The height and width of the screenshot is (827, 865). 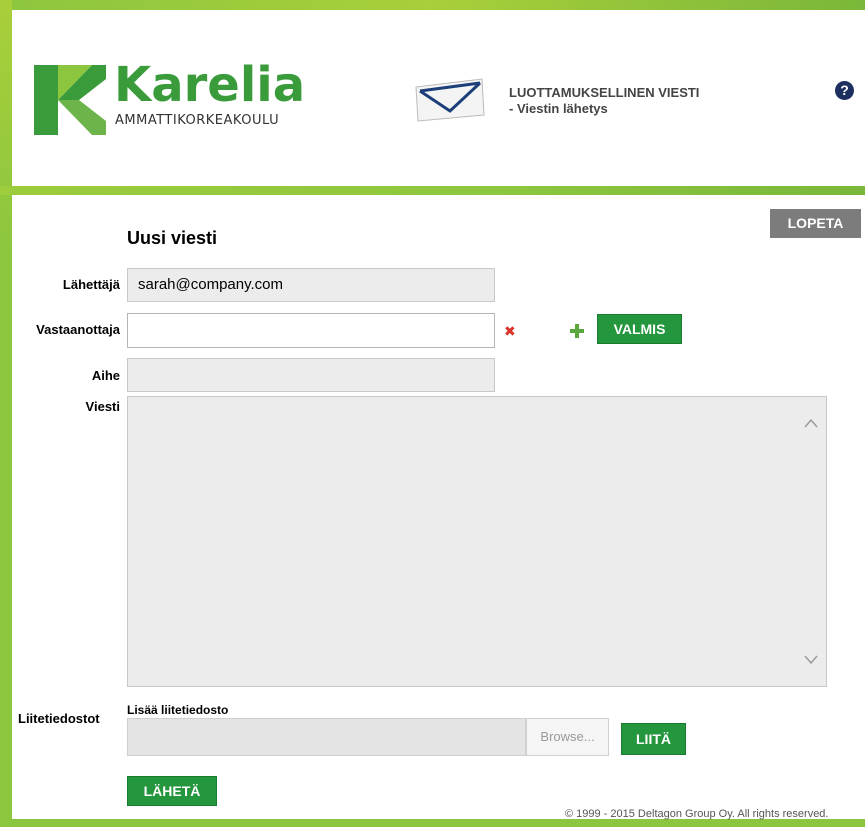 I want to click on frame-top-border, so click(x=432, y=5).